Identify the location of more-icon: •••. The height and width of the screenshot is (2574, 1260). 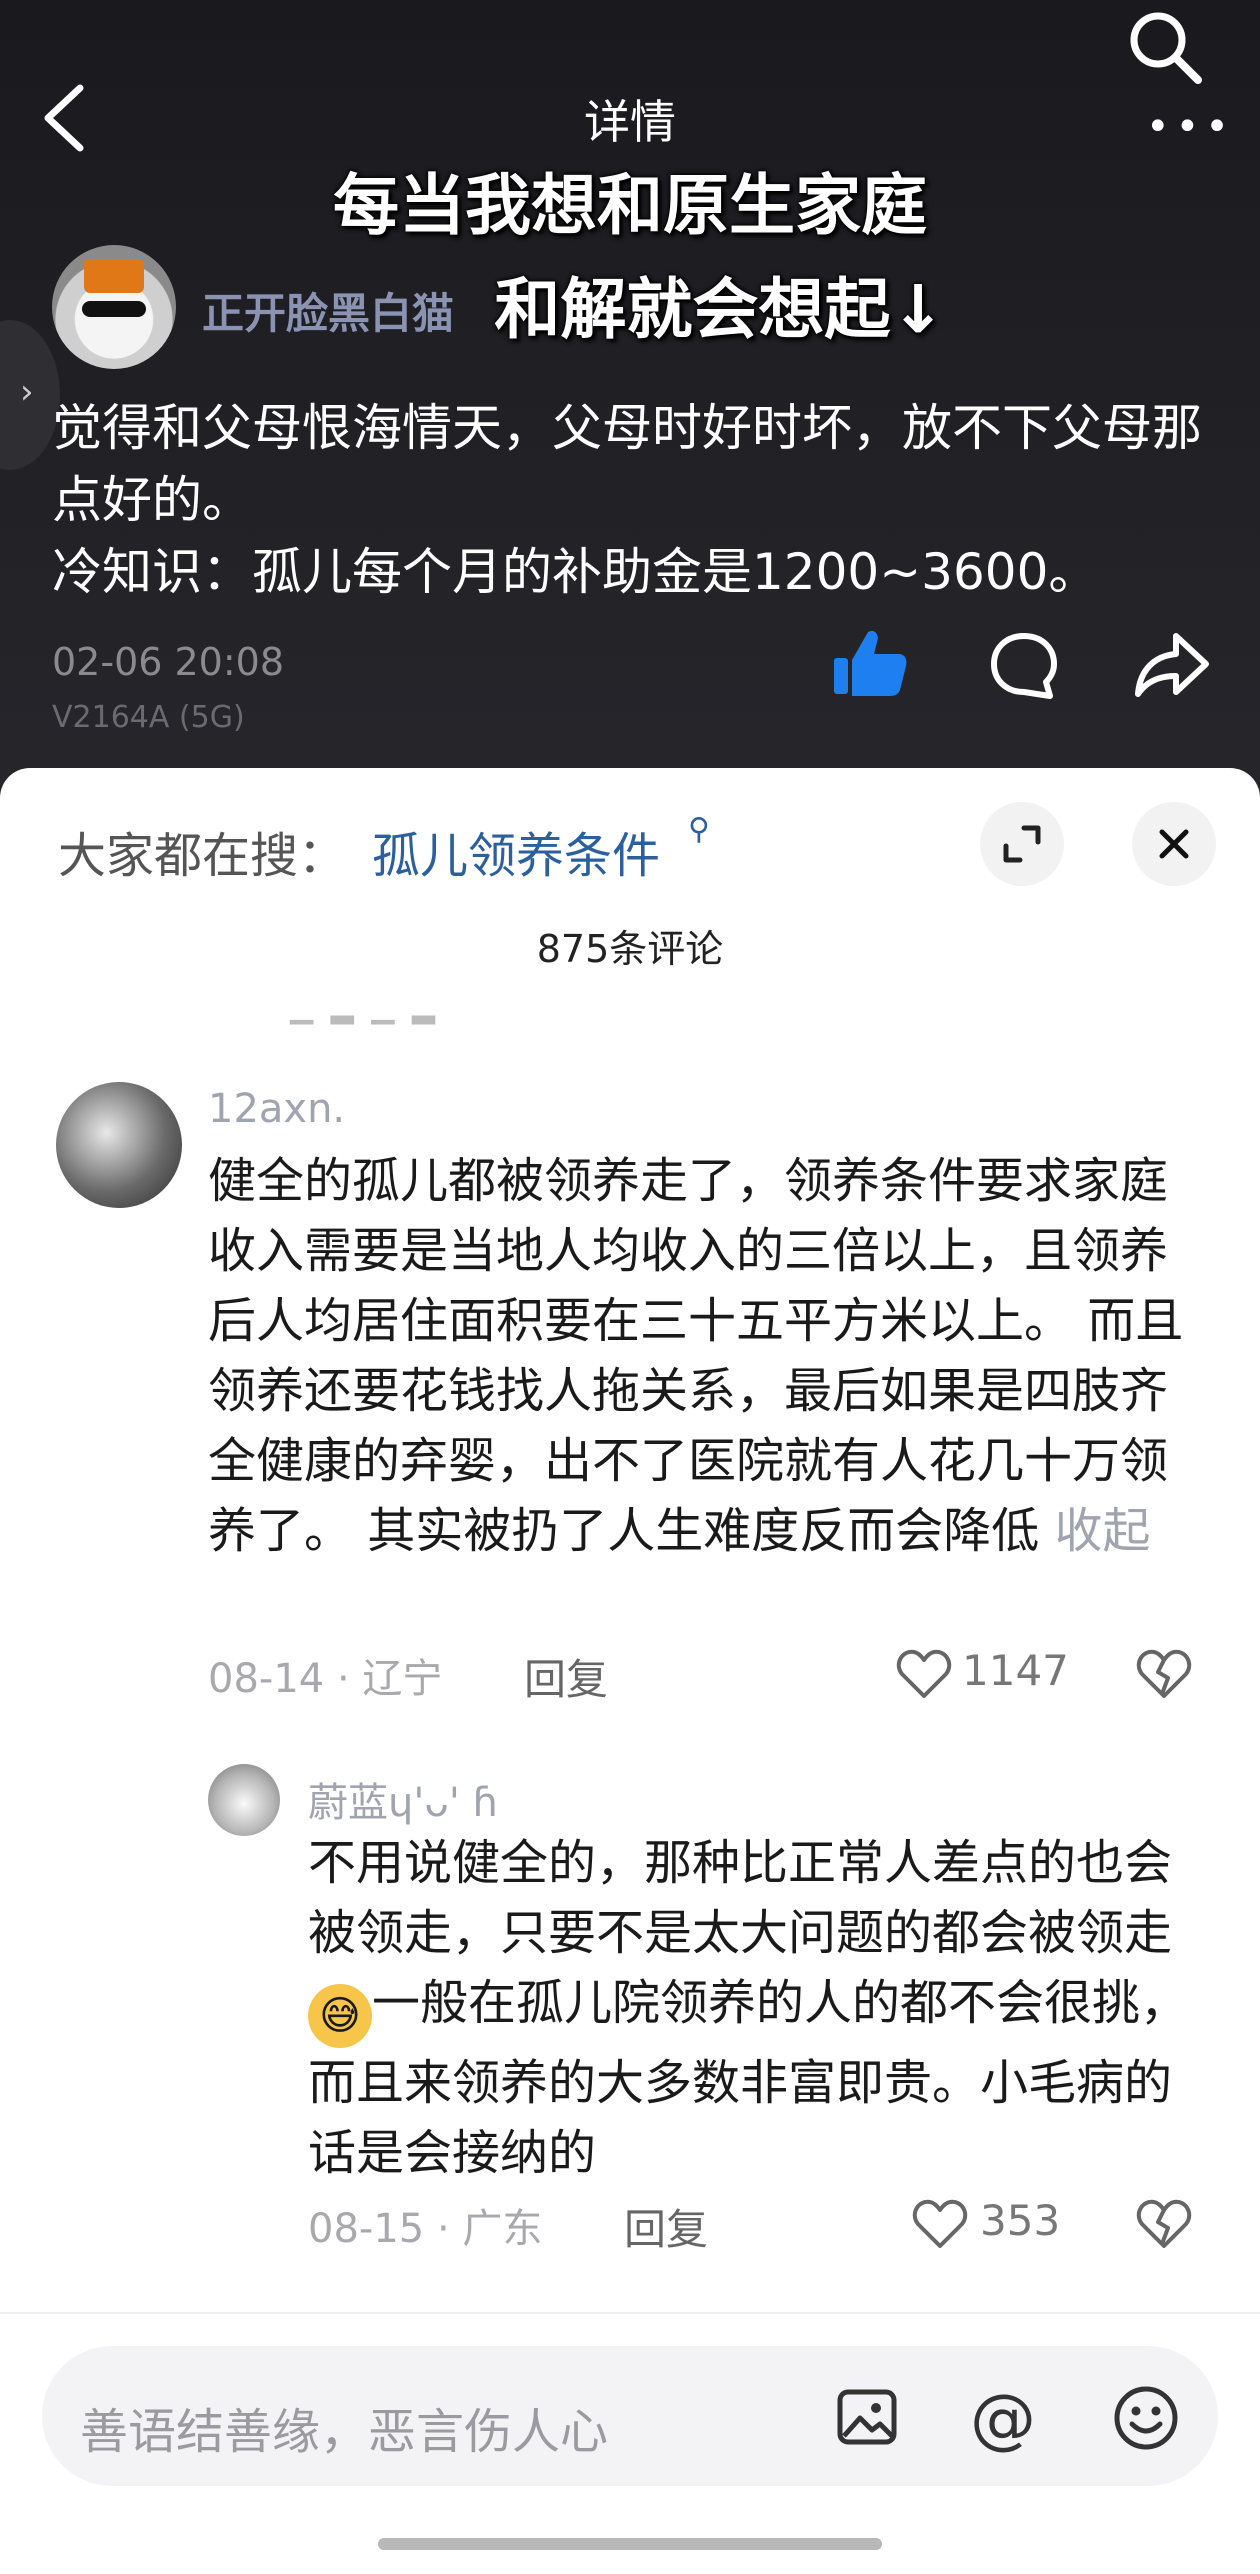
(1190, 127).